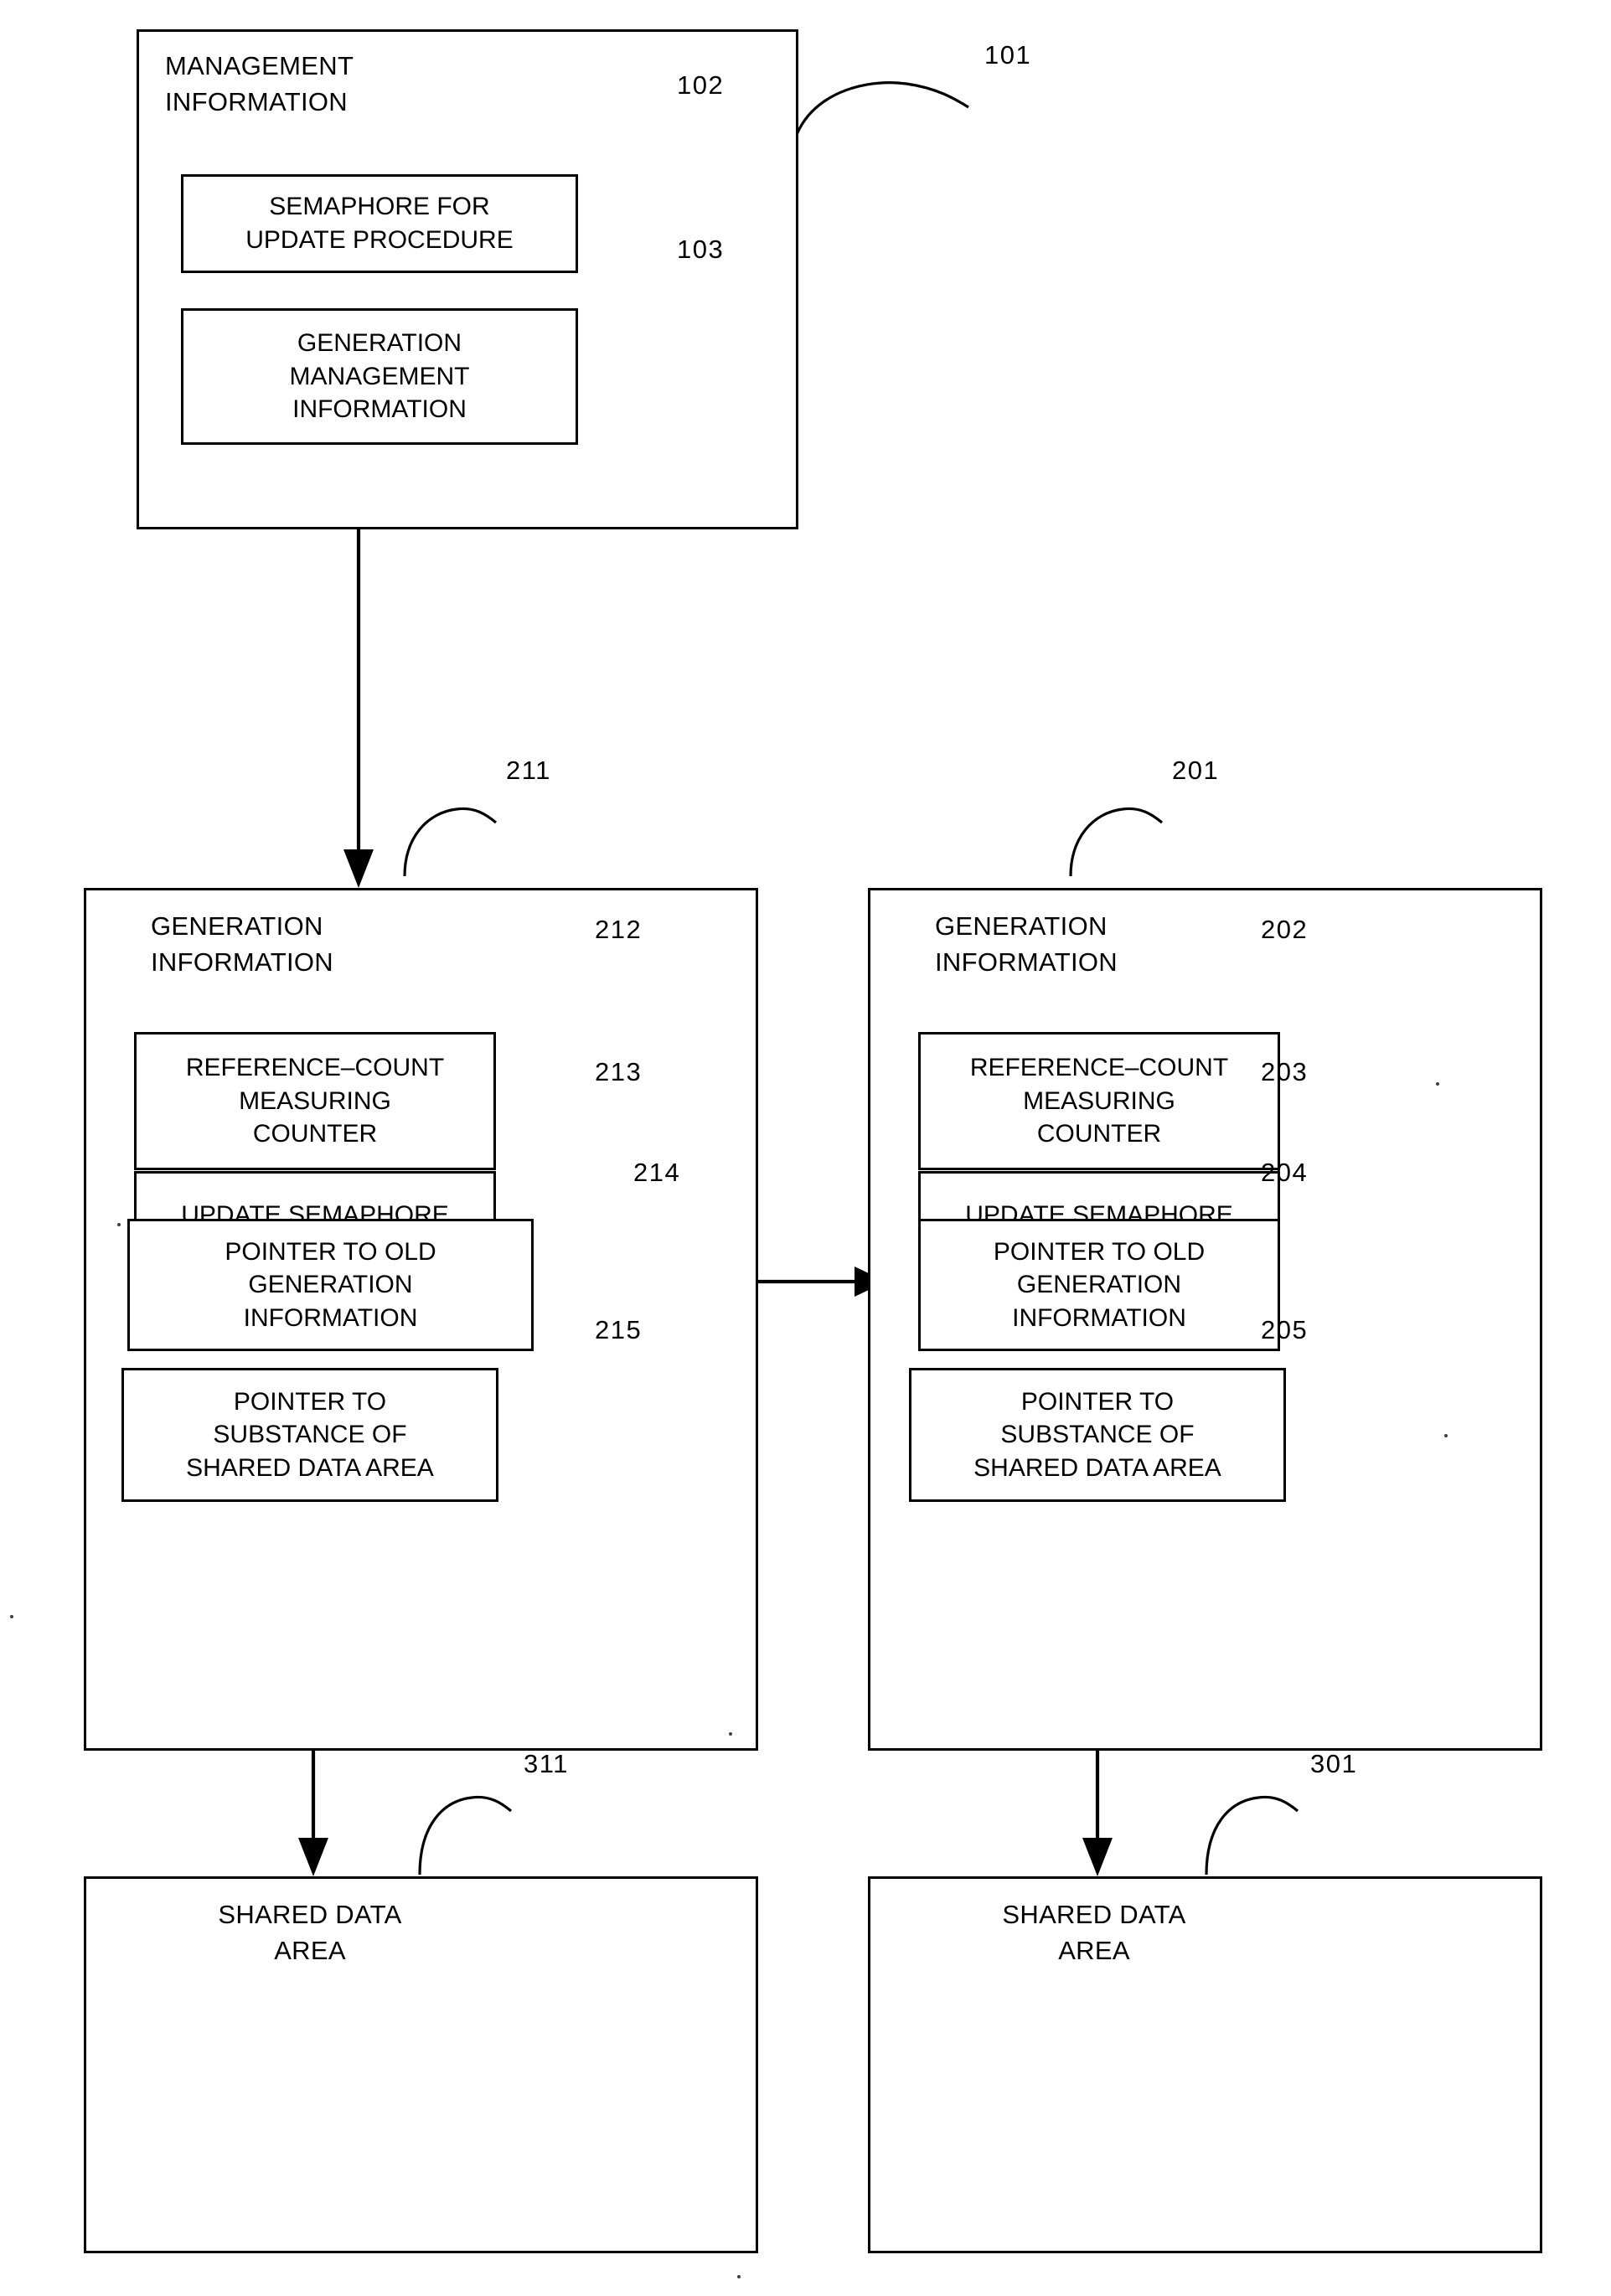 This screenshot has height=2296, width=1611. I want to click on pointer-to-substance-of-shared-data-area-label-215: POINTER TO SUBSTANCE OF SHARED DATA AREA, so click(310, 1434).